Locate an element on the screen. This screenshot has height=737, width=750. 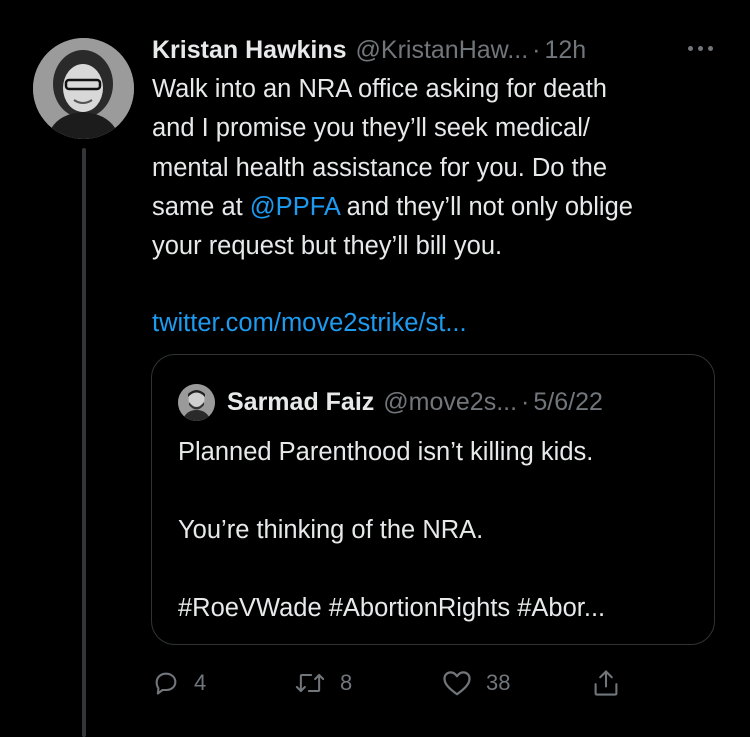
reply-button: 4 is located at coordinates (179, 683).